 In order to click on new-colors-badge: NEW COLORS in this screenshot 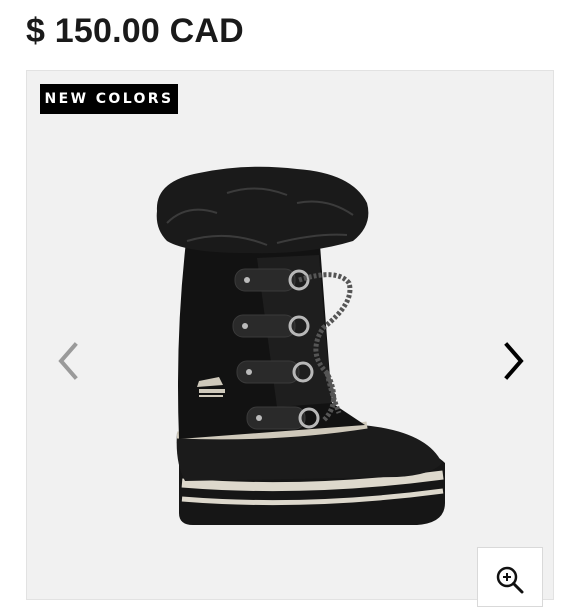, I will do `click(109, 99)`.